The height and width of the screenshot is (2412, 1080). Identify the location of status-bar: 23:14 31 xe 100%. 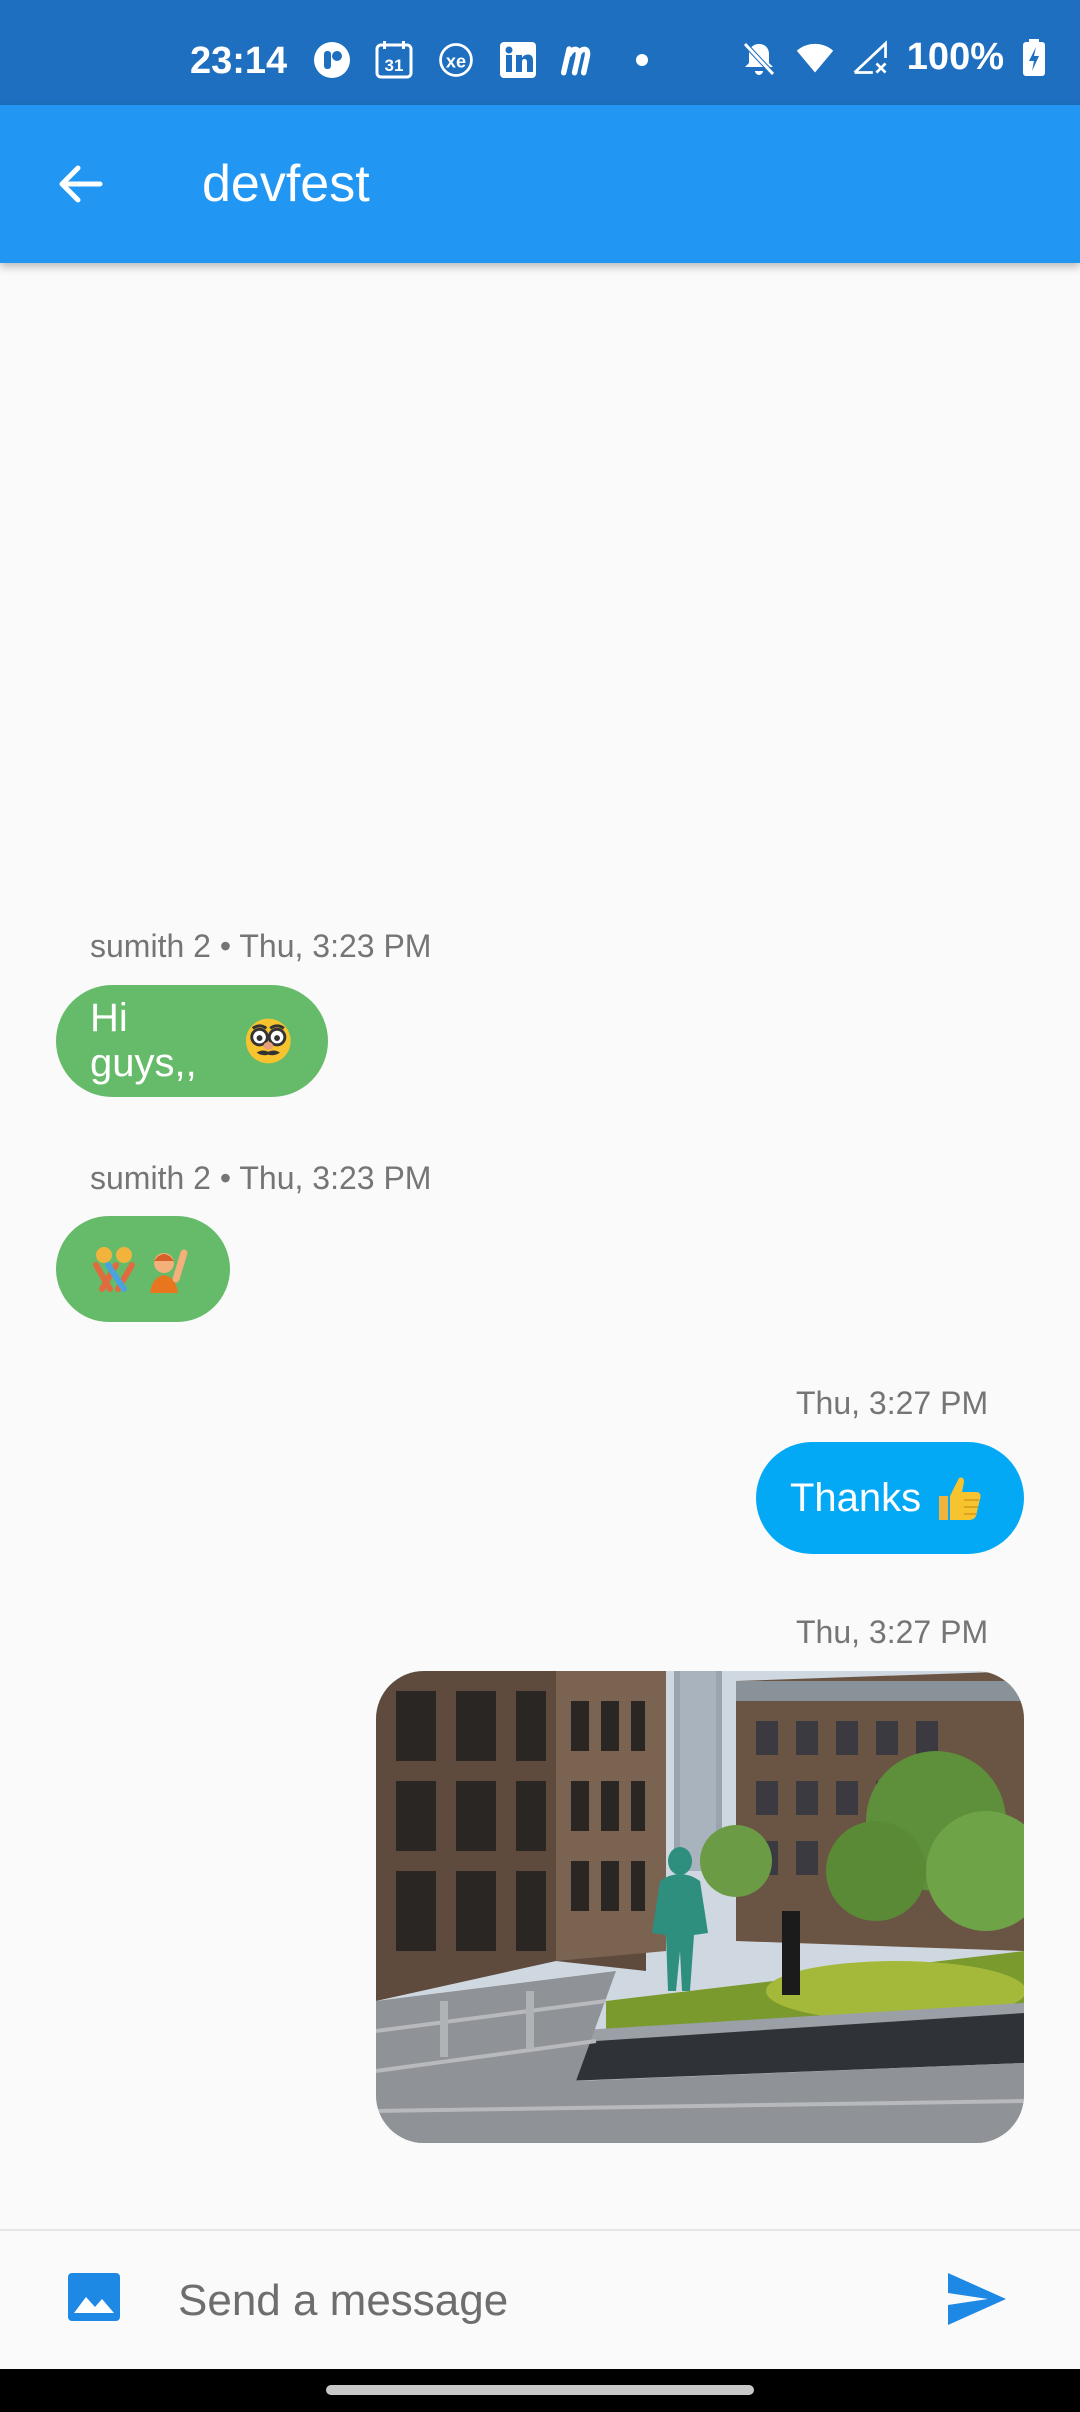
(540, 52).